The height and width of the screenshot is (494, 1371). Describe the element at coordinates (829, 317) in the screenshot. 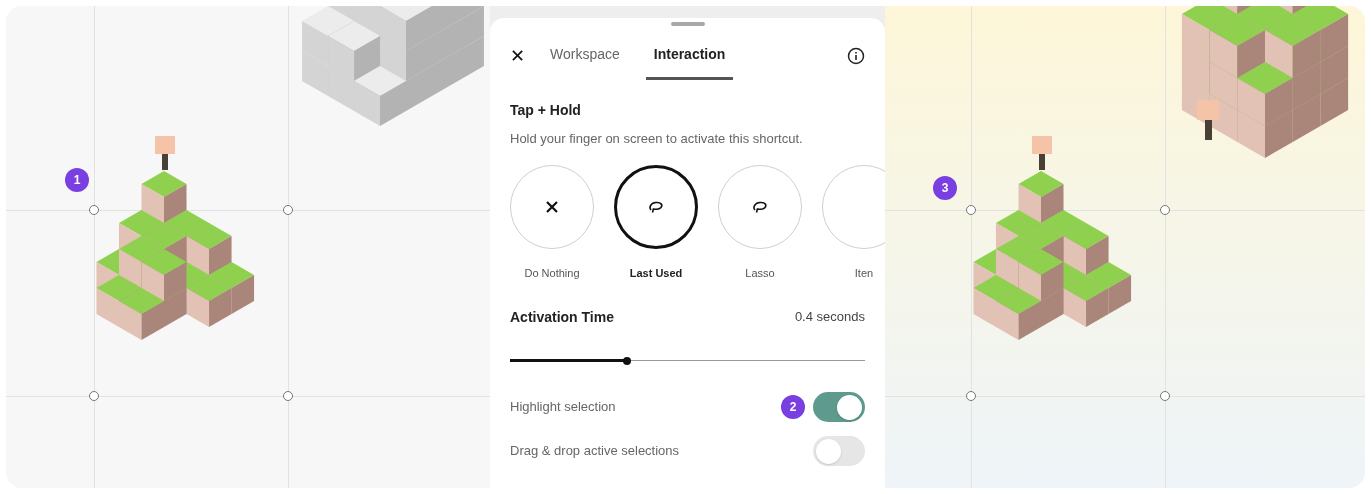

I see `setting-value: 0.4 seconds` at that location.